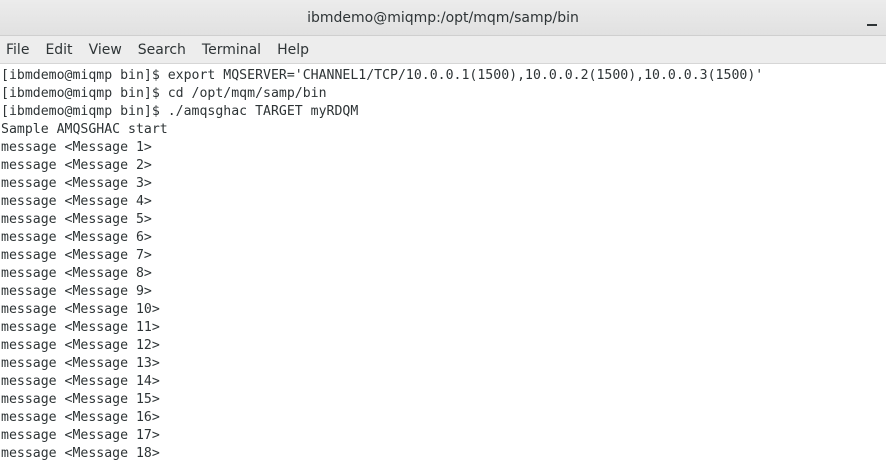  Describe the element at coordinates (162, 50) in the screenshot. I see `menu-search: Search` at that location.